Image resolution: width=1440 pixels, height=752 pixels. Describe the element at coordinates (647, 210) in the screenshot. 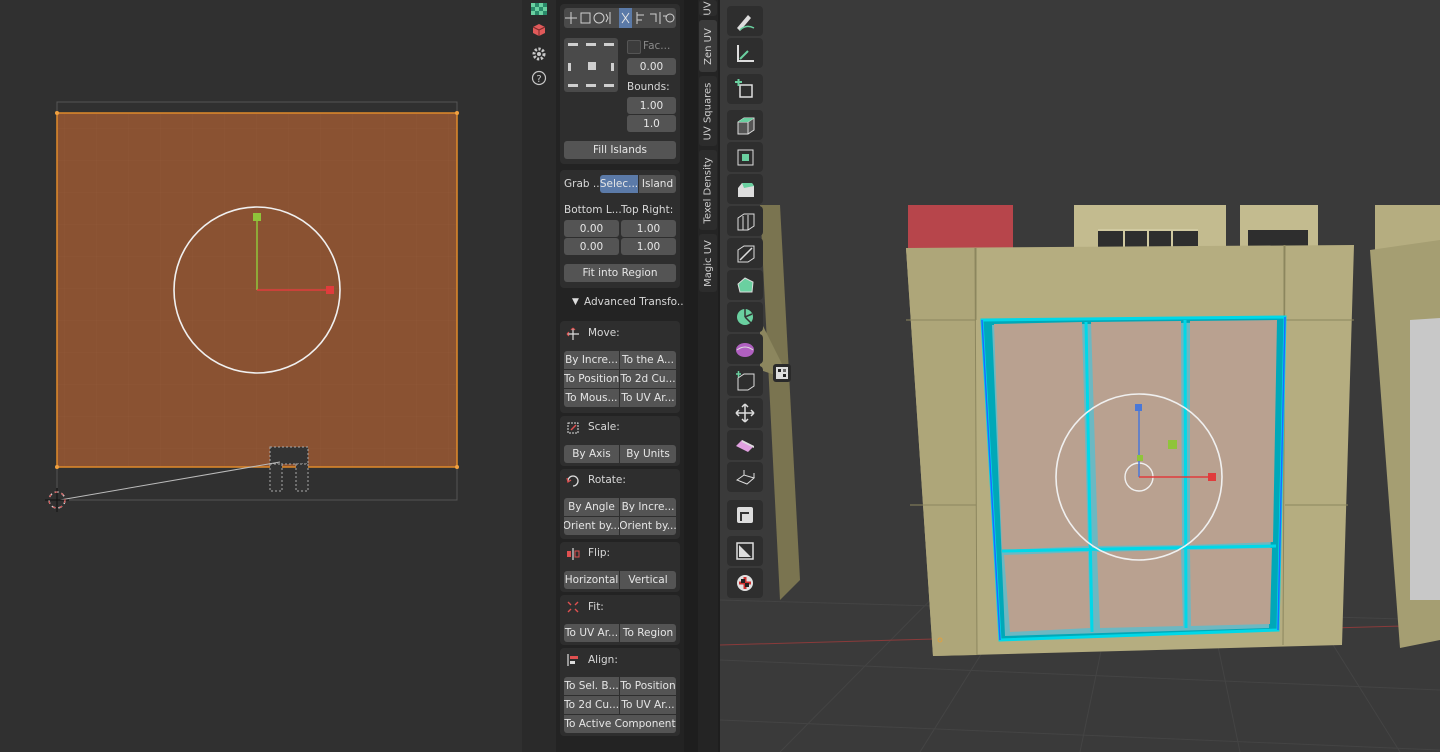

I see `top-right-label: Top Right:` at that location.